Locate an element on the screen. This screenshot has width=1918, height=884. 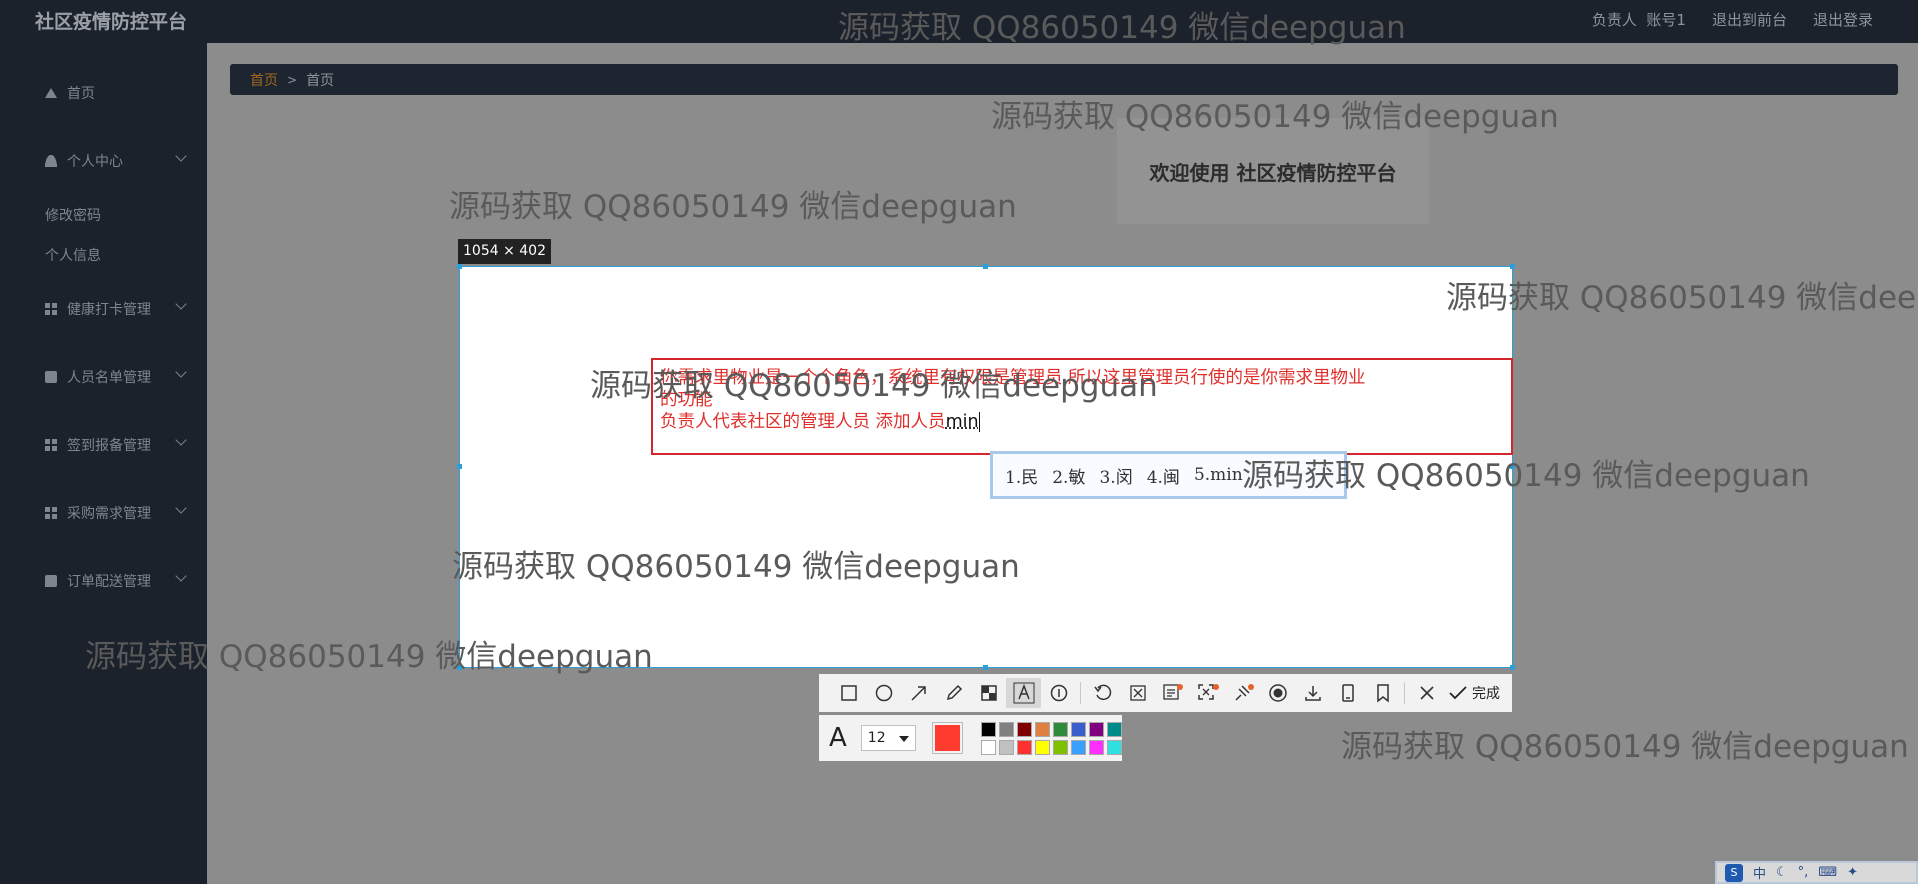
sidebar-item-home: 首页 is located at coordinates (115, 93).